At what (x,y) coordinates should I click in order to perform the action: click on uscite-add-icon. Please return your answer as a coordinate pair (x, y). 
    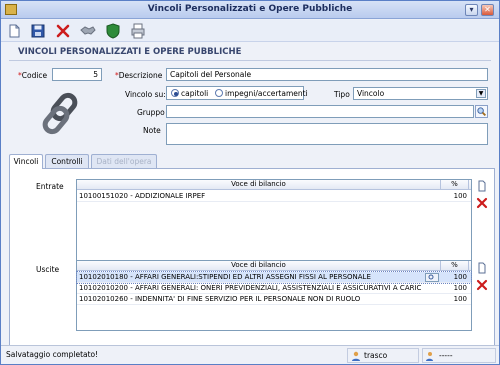
    Looking at the image, I should click on (482, 268).